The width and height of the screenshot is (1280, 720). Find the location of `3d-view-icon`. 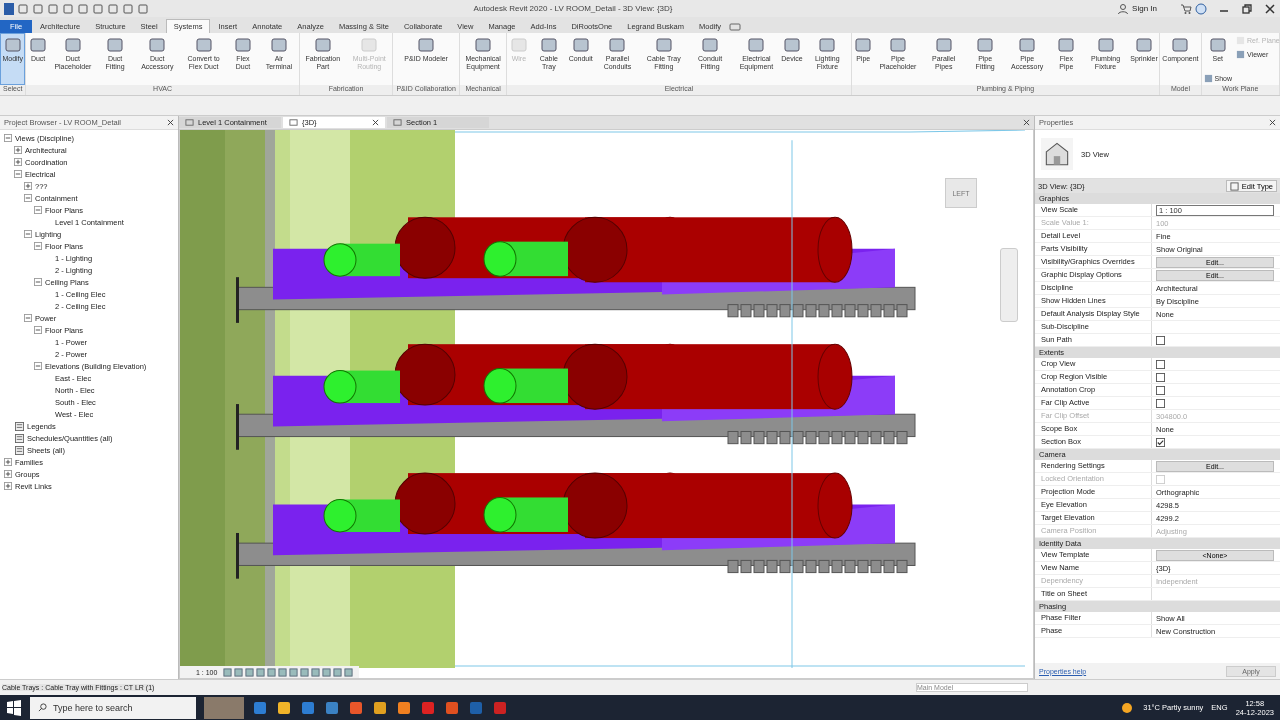

3d-view-icon is located at coordinates (1057, 154).